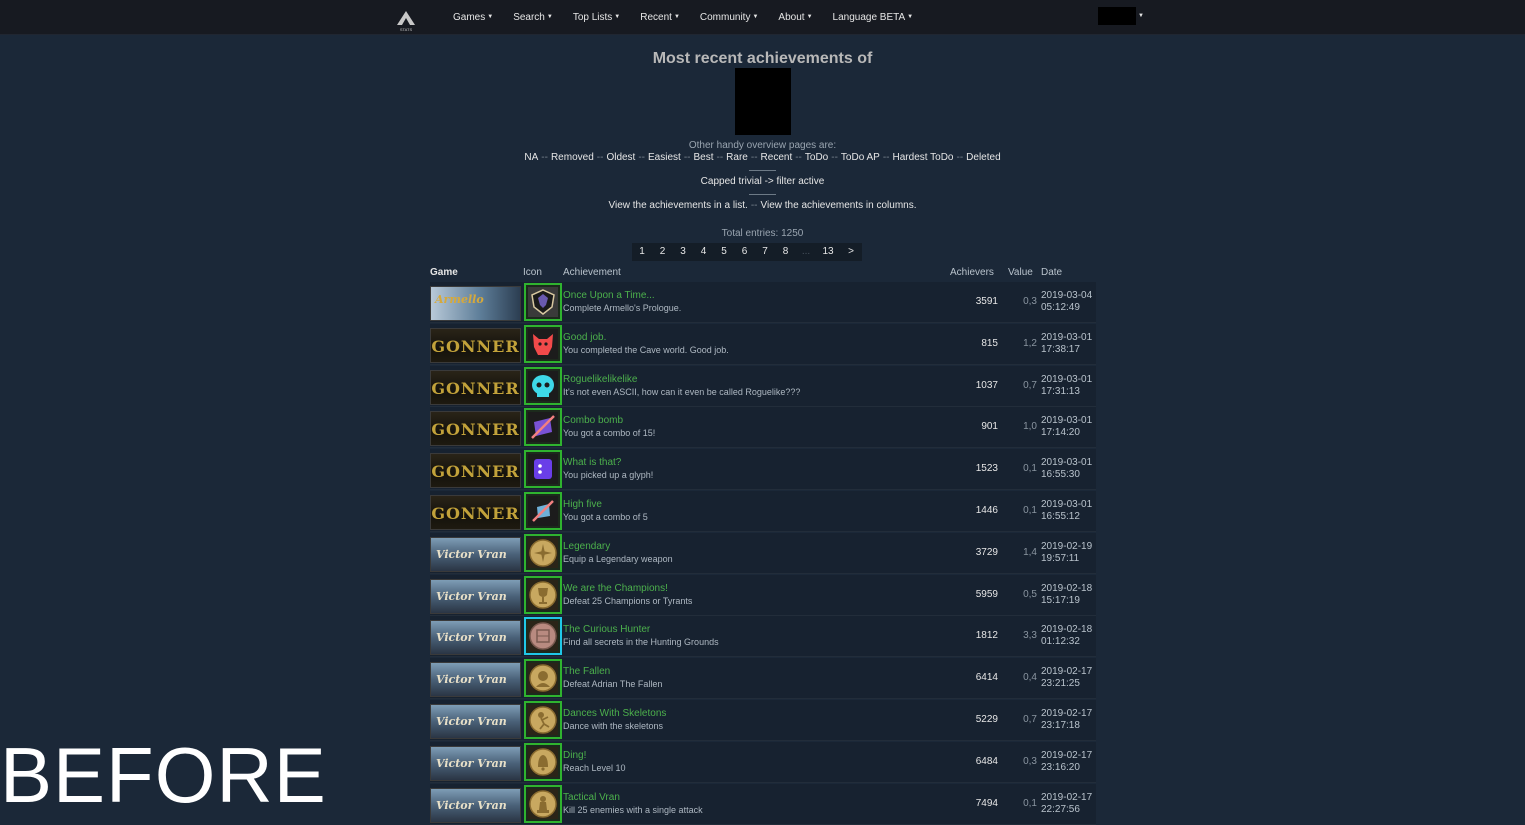  I want to click on page-3: 3, so click(683, 252).